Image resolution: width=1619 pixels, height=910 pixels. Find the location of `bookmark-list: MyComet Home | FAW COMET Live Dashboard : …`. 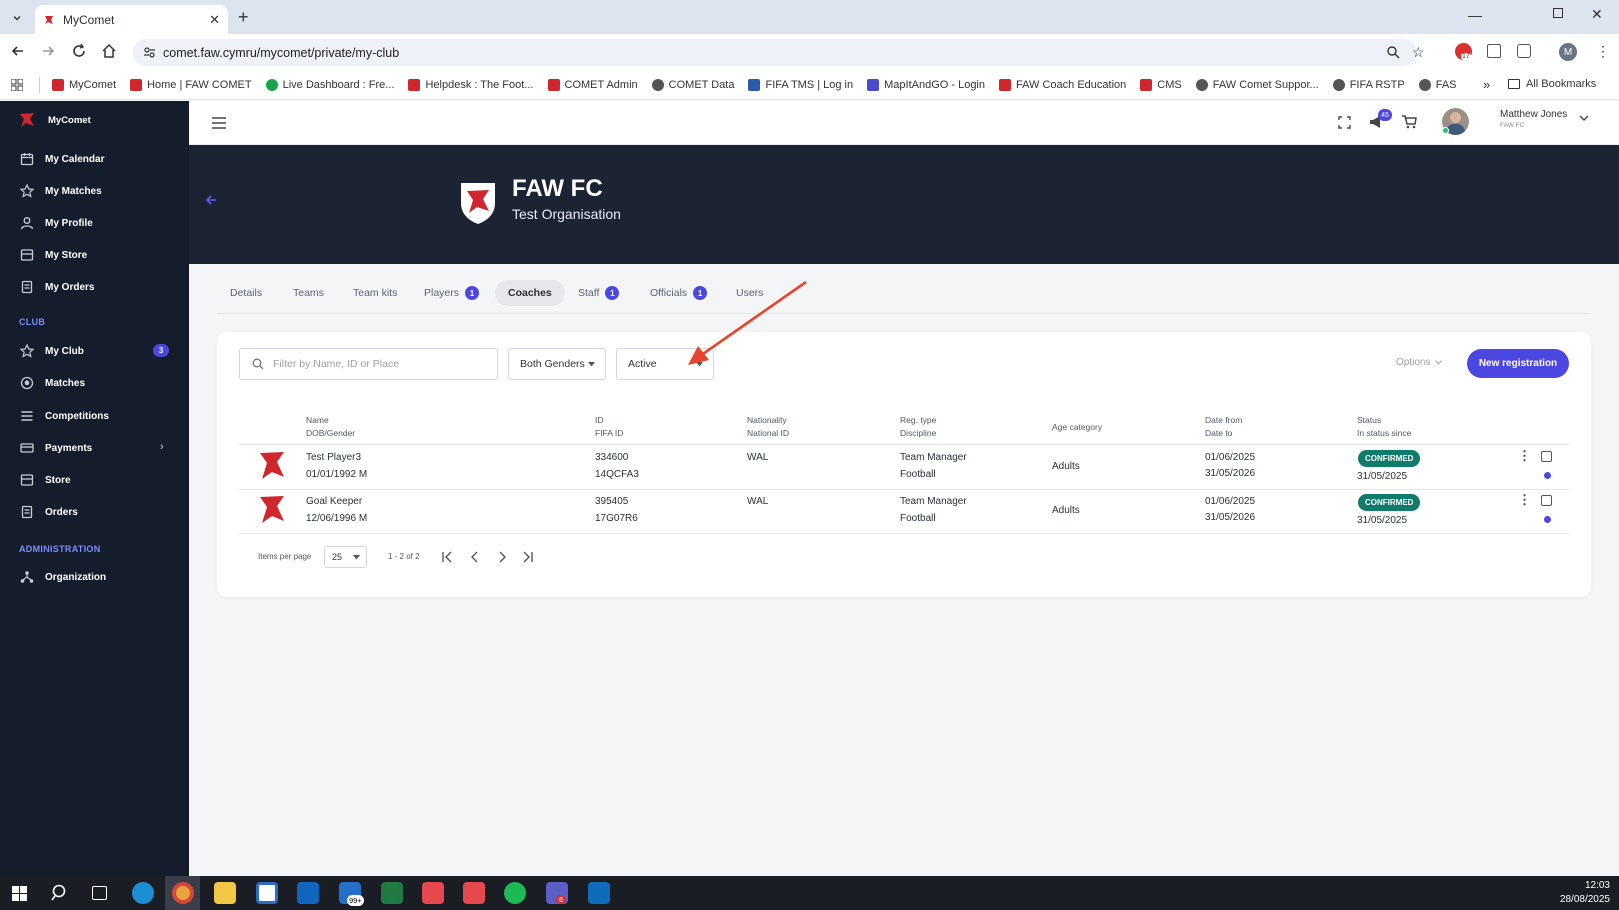

bookmark-list: MyComet Home | FAW COMET Live Dashboard : … is located at coordinates (761, 85).